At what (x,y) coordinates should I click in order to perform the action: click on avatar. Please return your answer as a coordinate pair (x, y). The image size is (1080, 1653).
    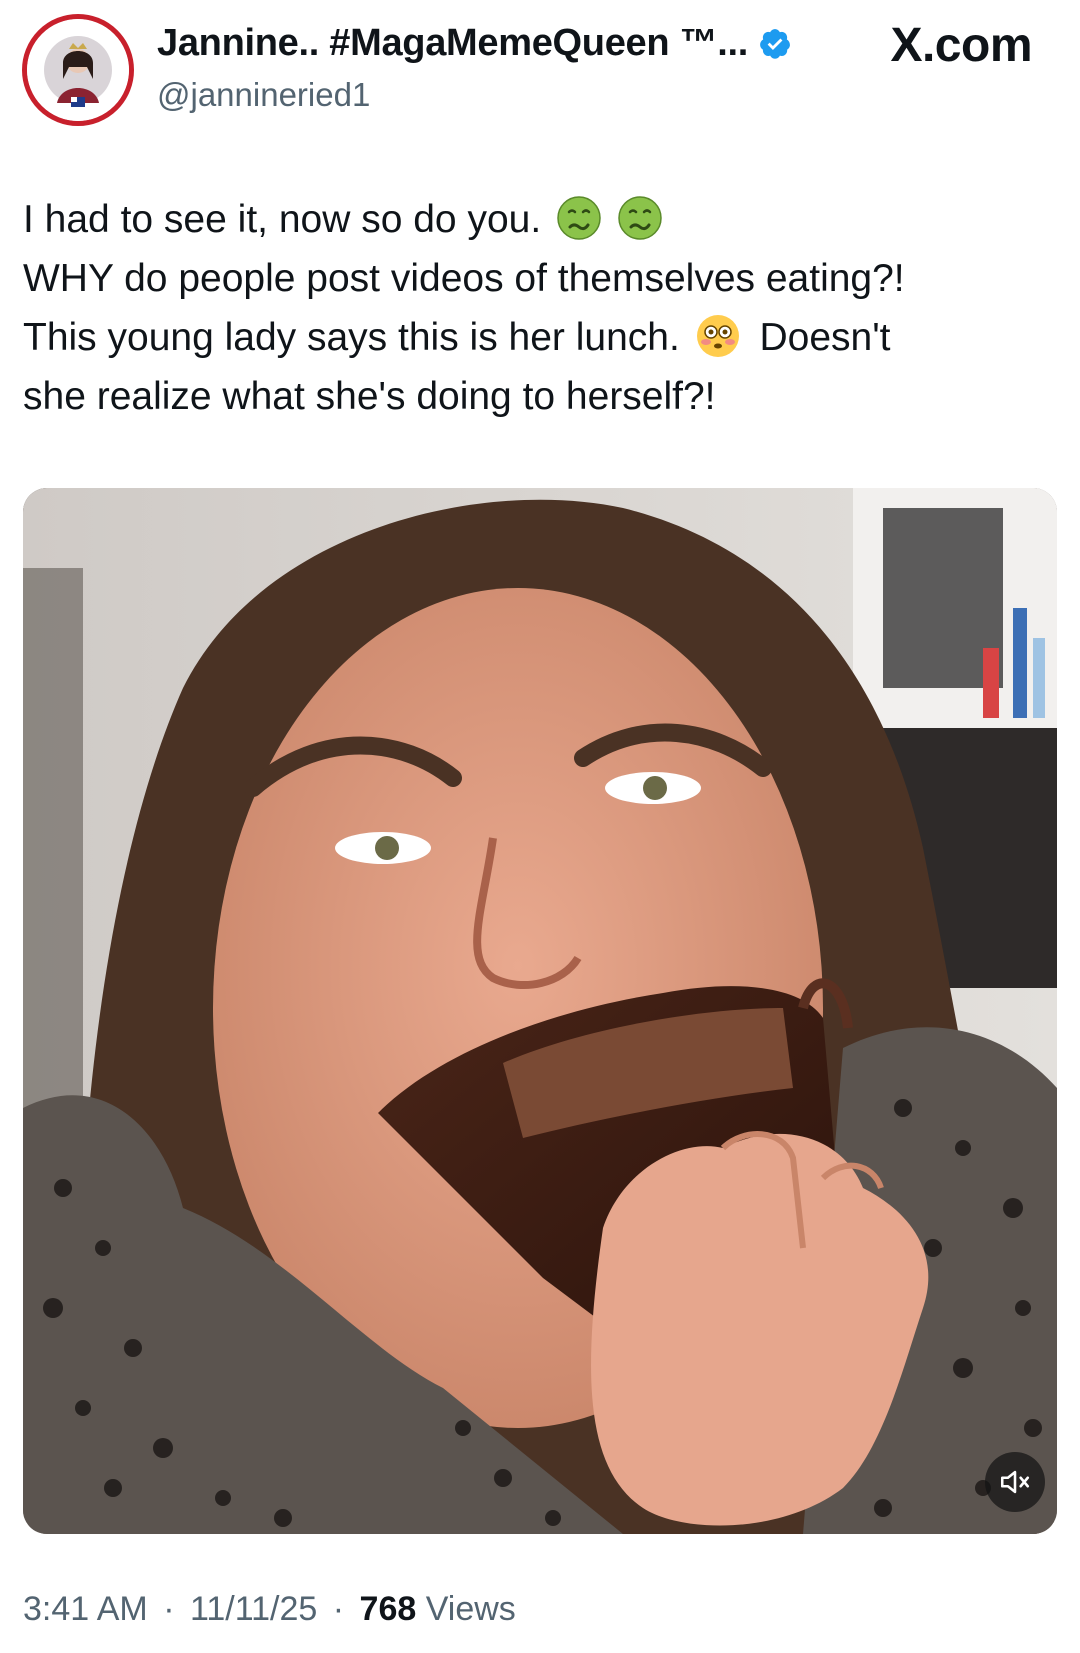
    Looking at the image, I should click on (78, 70).